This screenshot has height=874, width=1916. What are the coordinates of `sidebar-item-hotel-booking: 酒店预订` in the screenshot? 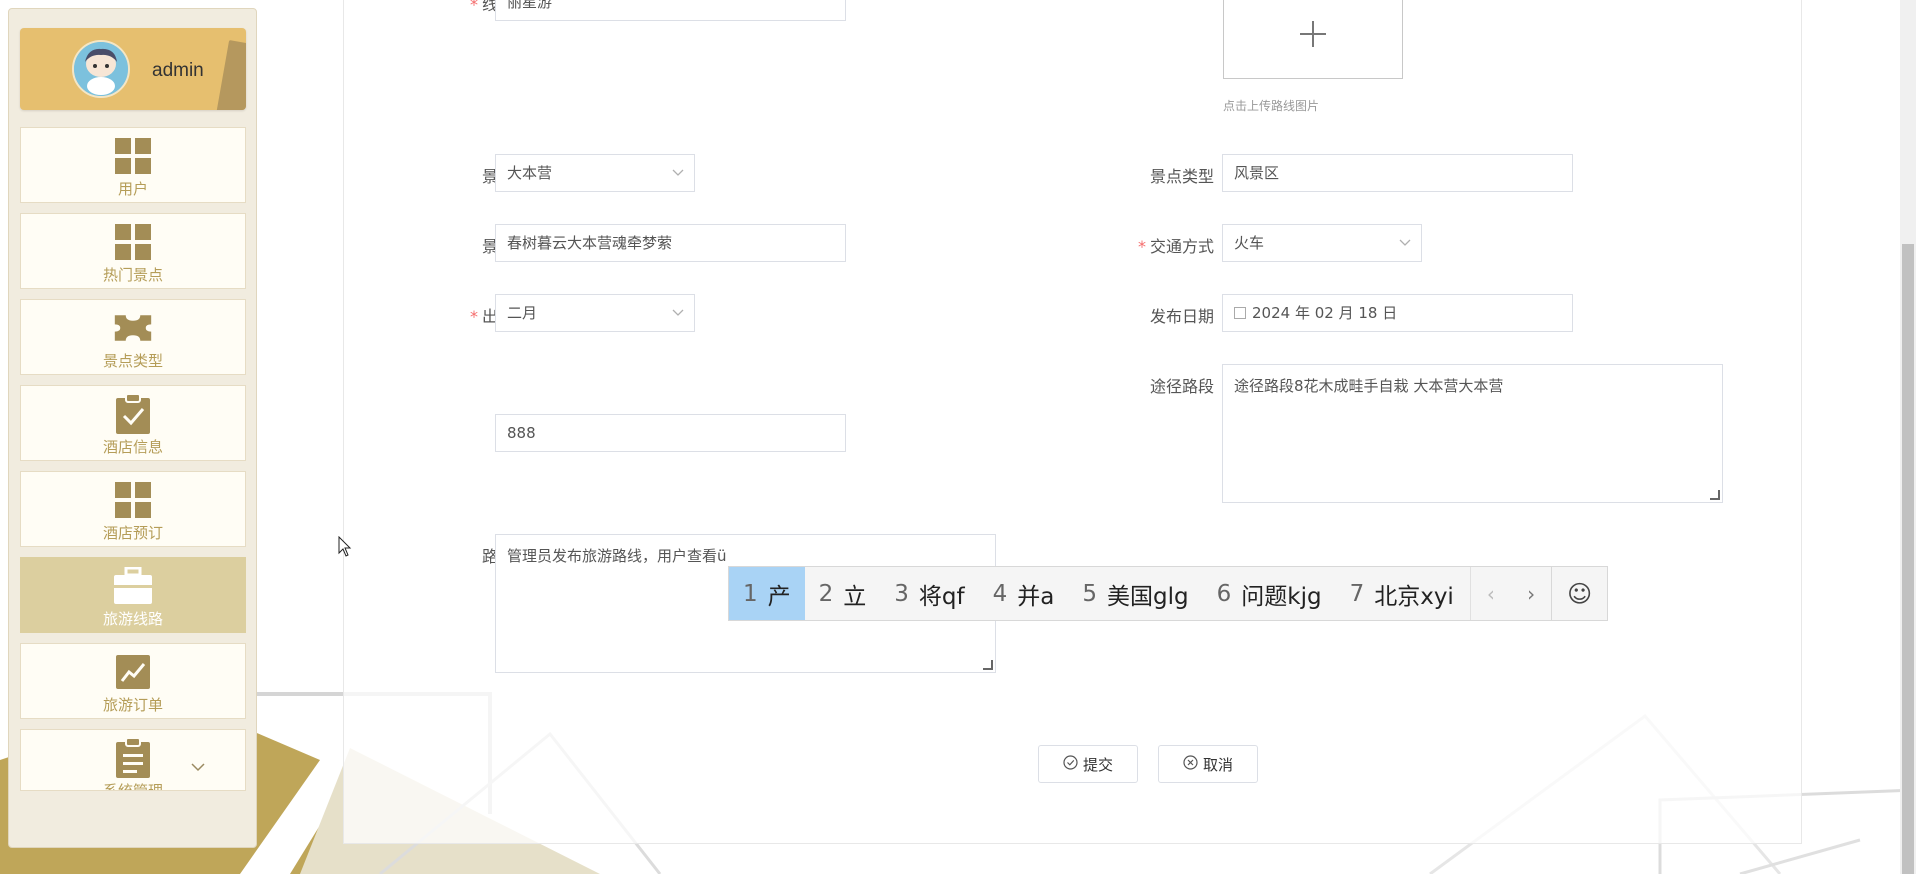 It's located at (133, 509).